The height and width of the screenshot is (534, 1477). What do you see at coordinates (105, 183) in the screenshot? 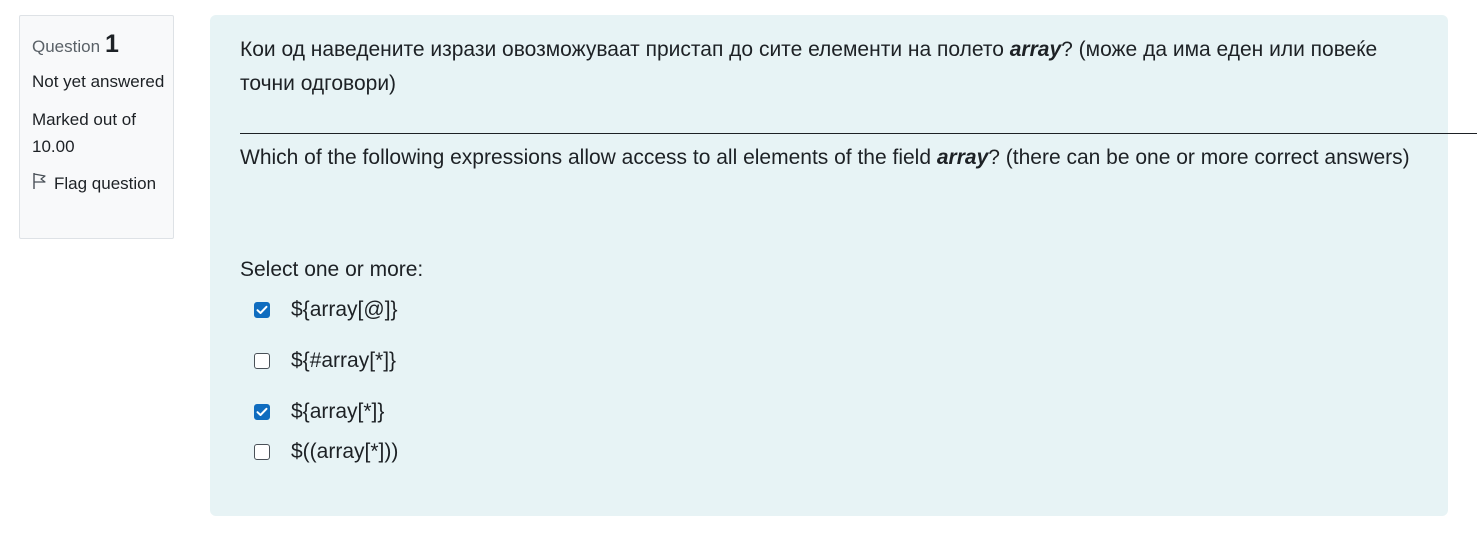
I see `flag-question-label: Flag question` at bounding box center [105, 183].